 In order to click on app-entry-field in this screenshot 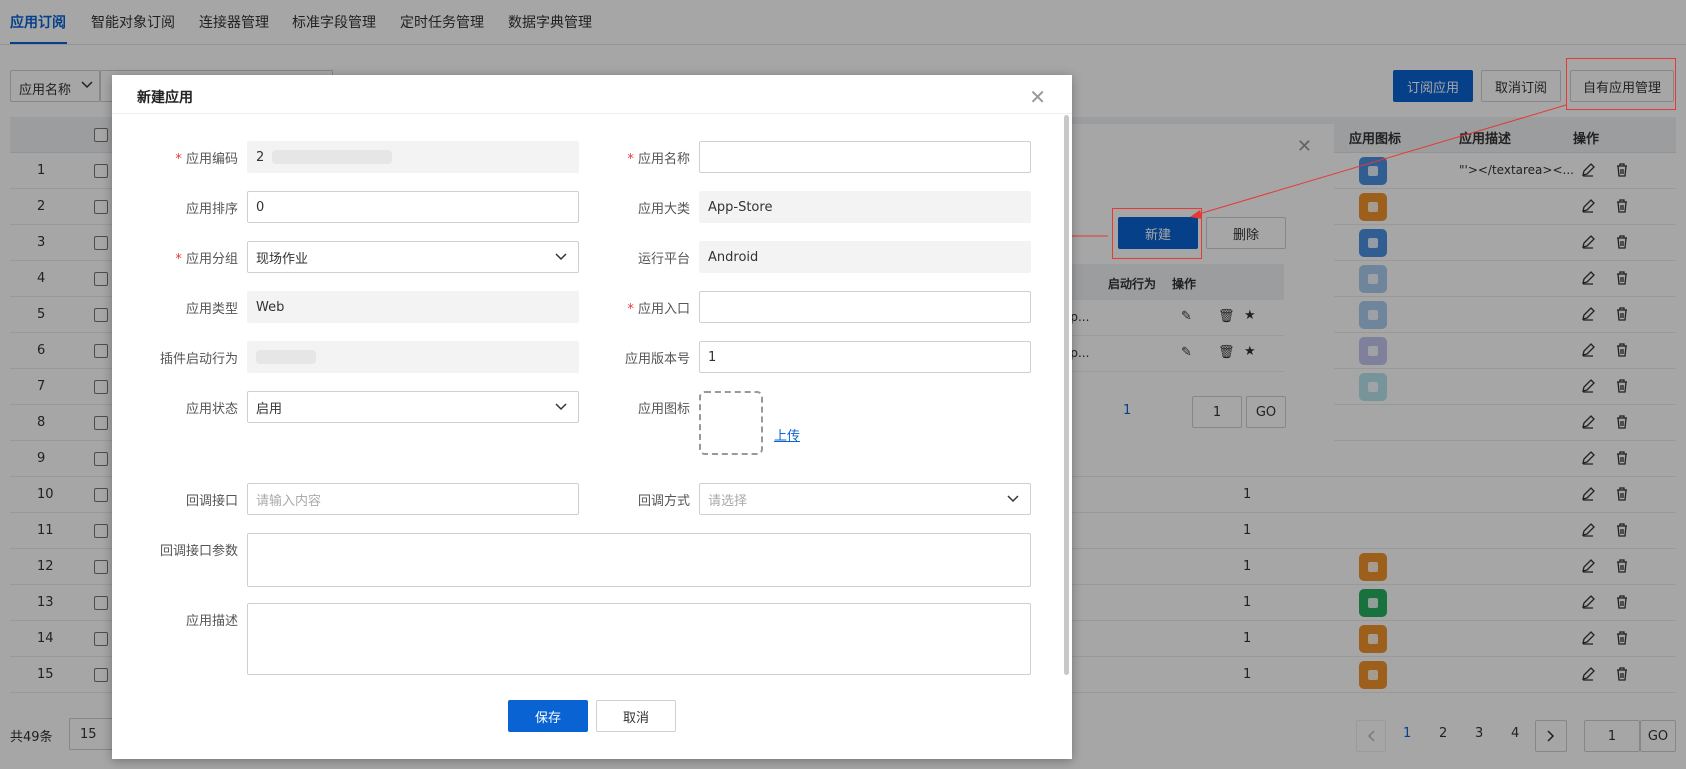, I will do `click(865, 307)`.